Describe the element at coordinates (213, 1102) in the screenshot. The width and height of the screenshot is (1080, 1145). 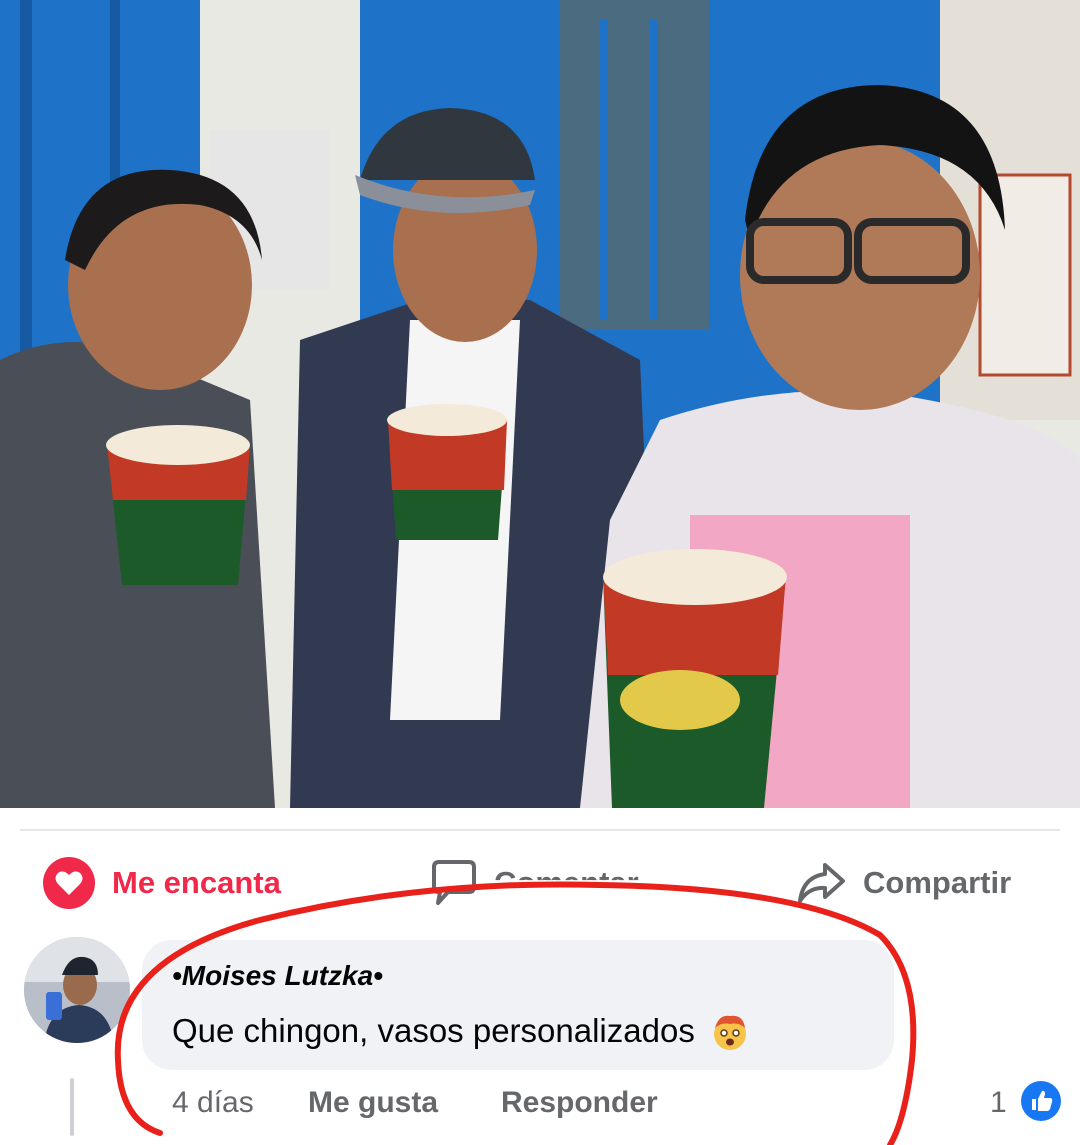
I see `comment-timestamp: 4 días` at that location.